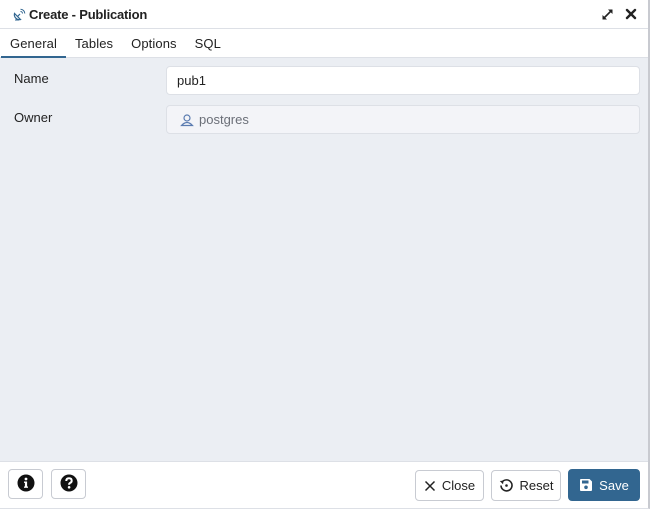  What do you see at coordinates (586, 485) in the screenshot?
I see `floppy-disk-icon` at bounding box center [586, 485].